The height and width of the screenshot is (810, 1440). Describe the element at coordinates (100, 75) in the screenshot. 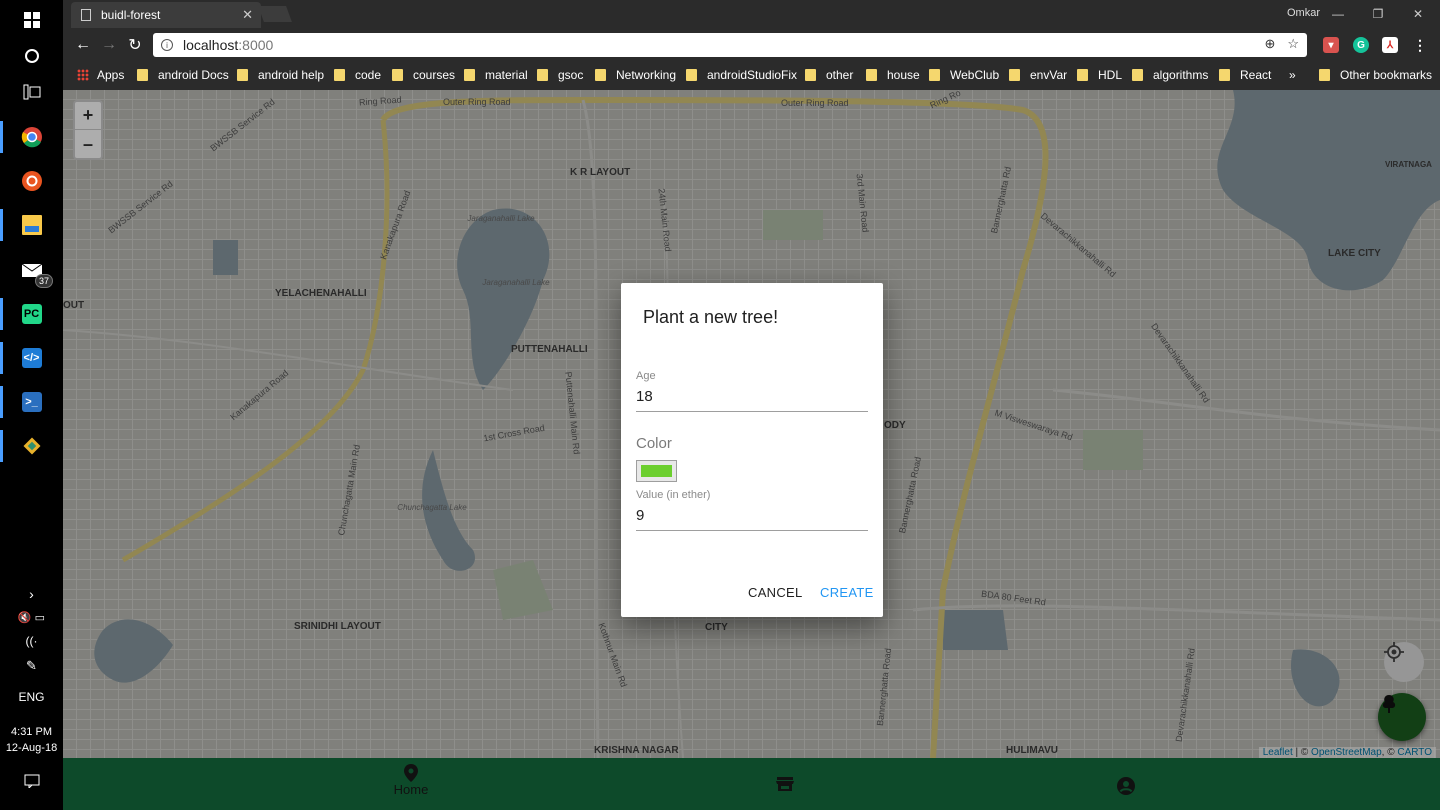

I see `bookmark-apps: Apps` at that location.